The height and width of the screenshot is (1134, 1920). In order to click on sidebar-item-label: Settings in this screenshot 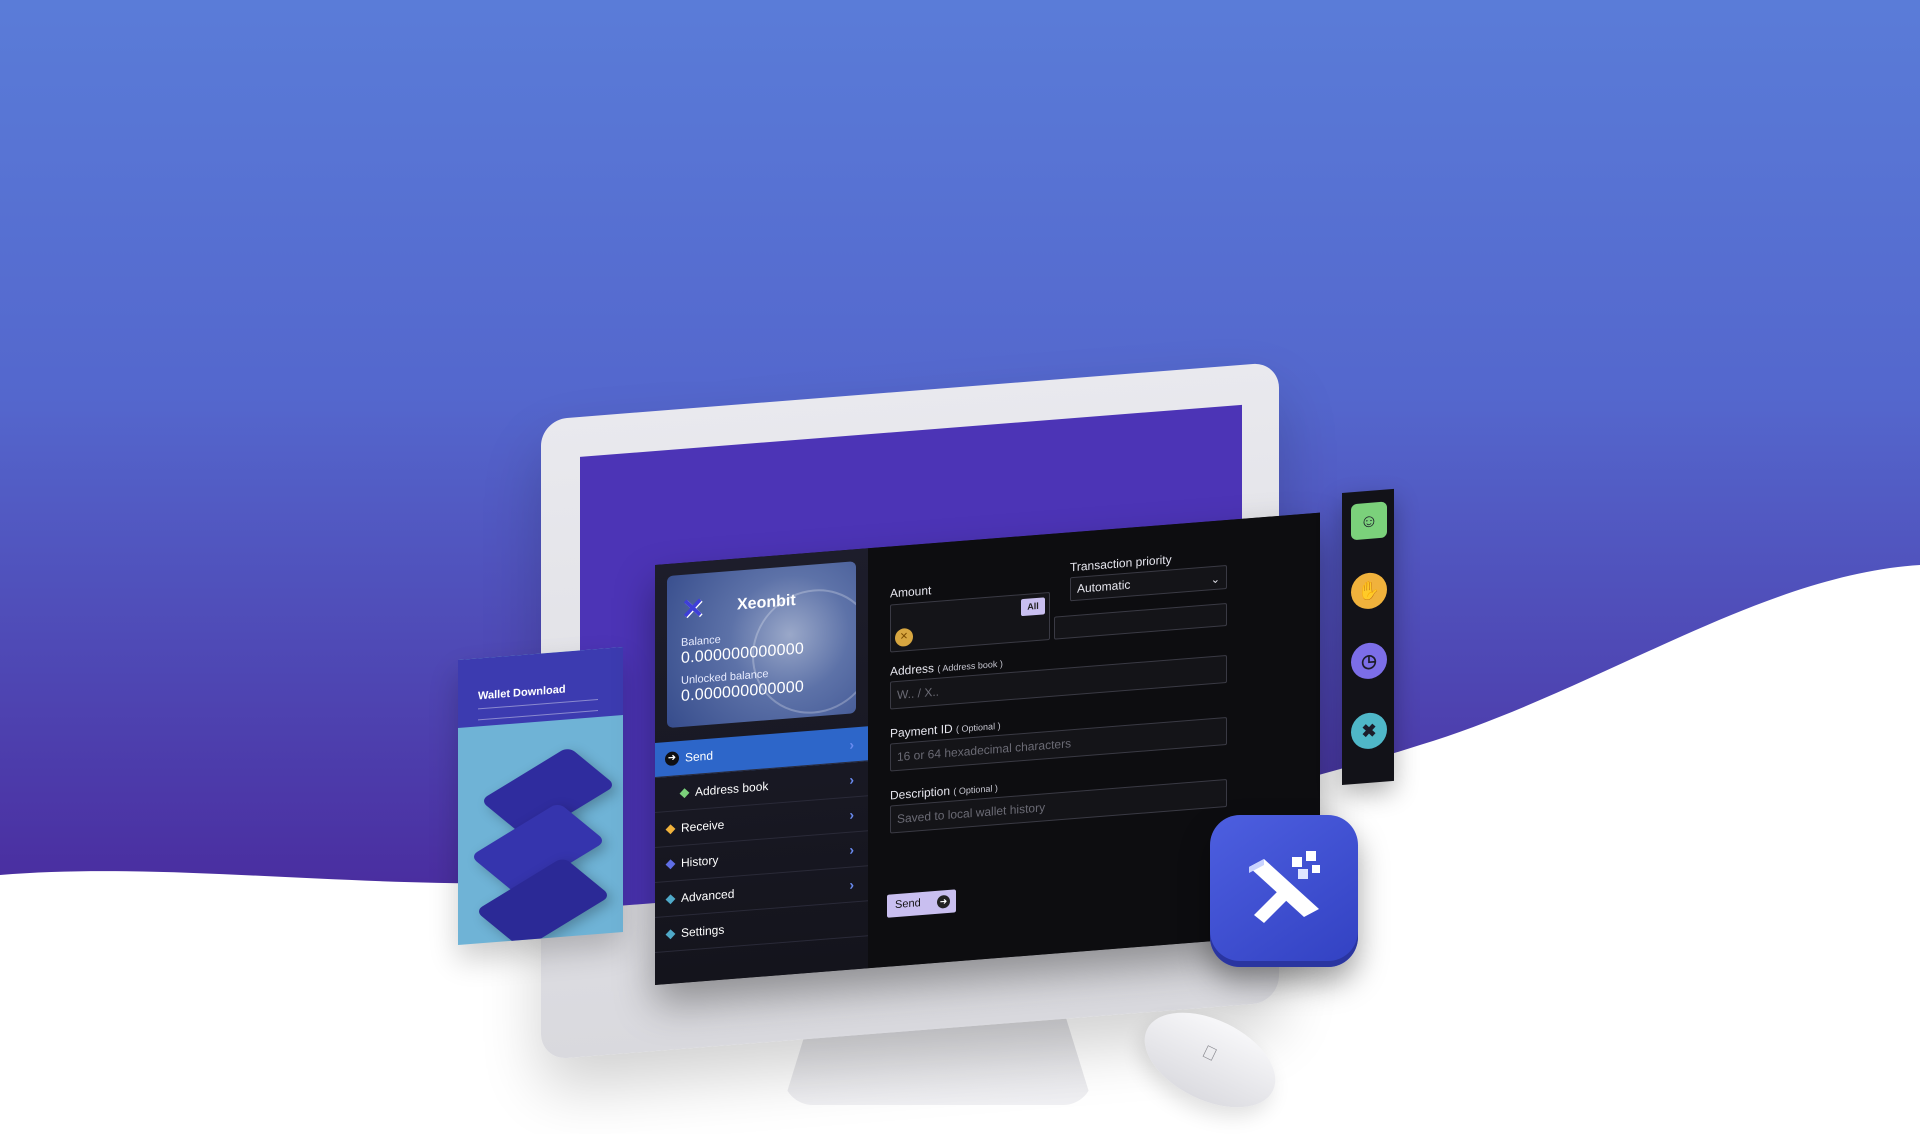, I will do `click(703, 931)`.